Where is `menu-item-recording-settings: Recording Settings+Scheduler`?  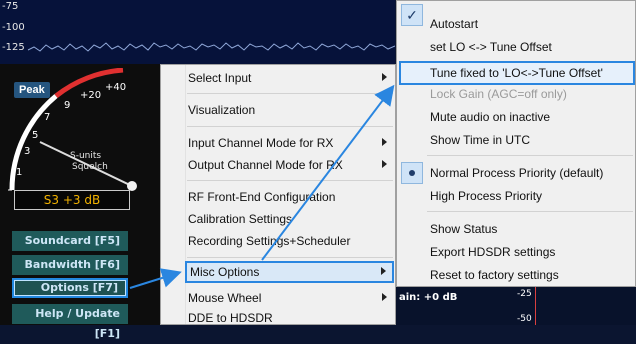 menu-item-recording-settings: Recording Settings+Scheduler is located at coordinates (290, 241).